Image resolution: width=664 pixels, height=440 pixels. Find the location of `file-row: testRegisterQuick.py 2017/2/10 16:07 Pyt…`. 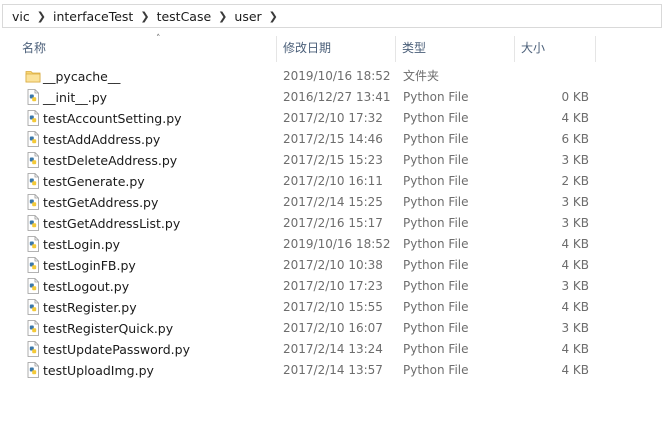

file-row: testRegisterQuick.py 2017/2/10 16:07 Pyt… is located at coordinates (332, 328).